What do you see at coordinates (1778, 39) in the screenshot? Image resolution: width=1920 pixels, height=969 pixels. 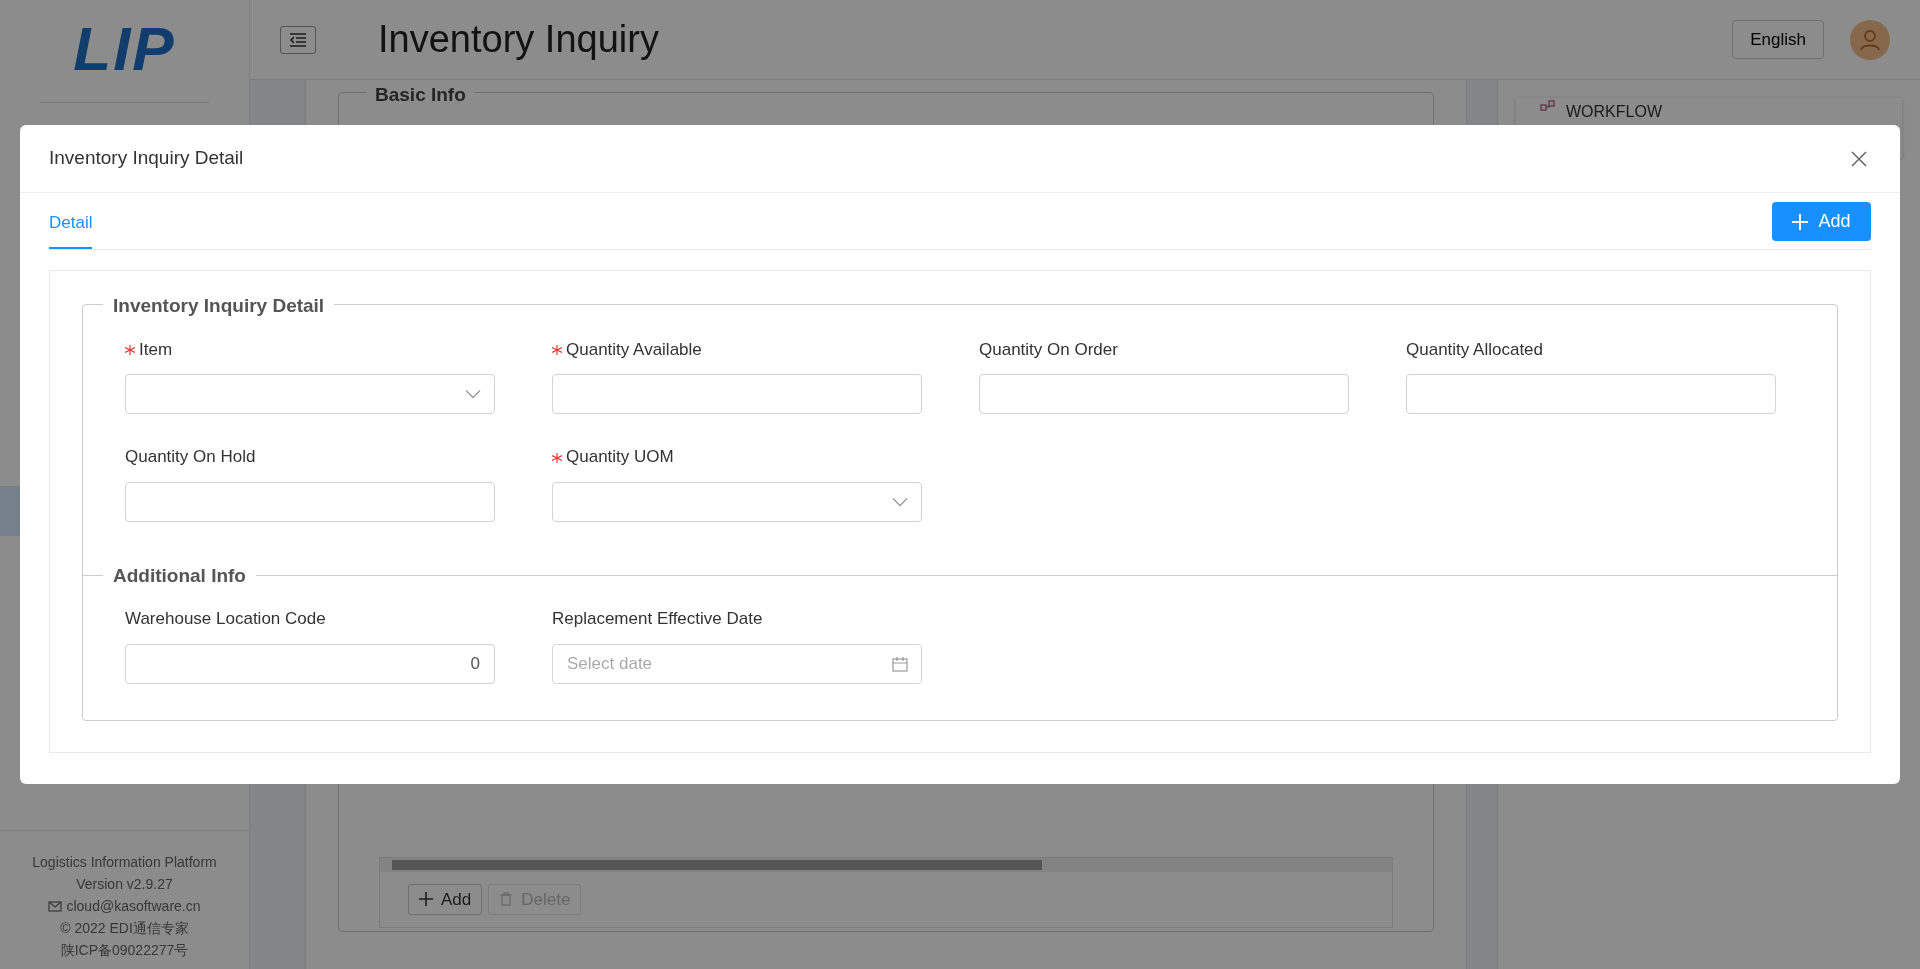 I see `language-button: English` at bounding box center [1778, 39].